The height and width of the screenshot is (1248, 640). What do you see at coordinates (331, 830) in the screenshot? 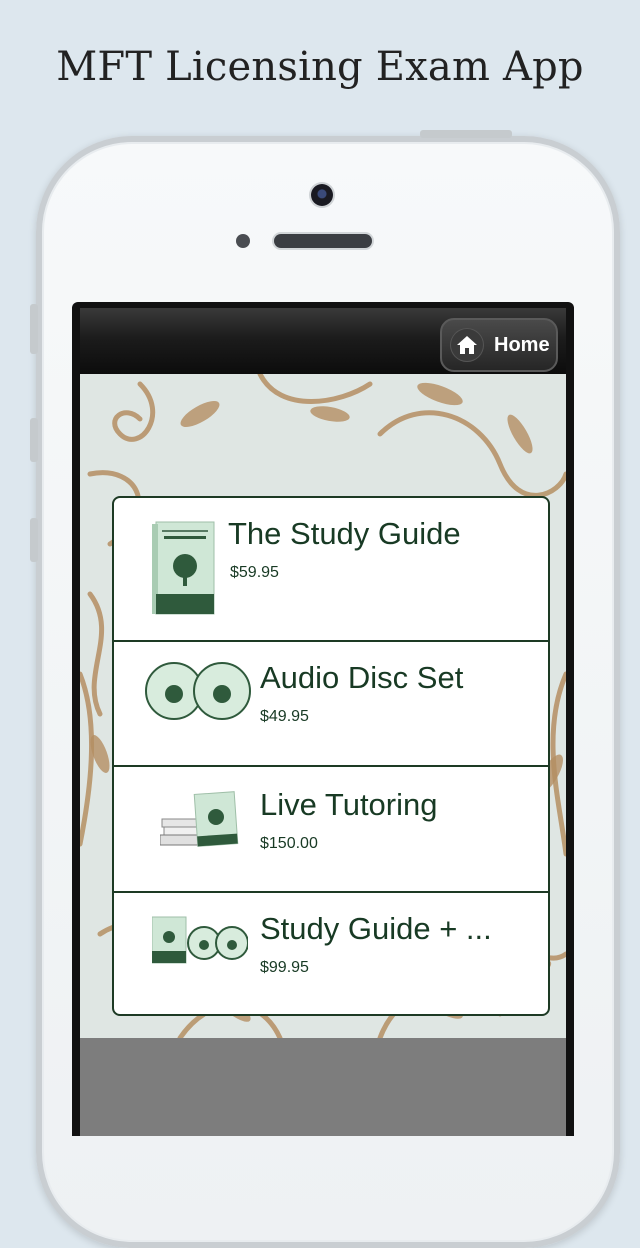
I see `list-item-live-tutoring: Live Tutoring $150.00` at bounding box center [331, 830].